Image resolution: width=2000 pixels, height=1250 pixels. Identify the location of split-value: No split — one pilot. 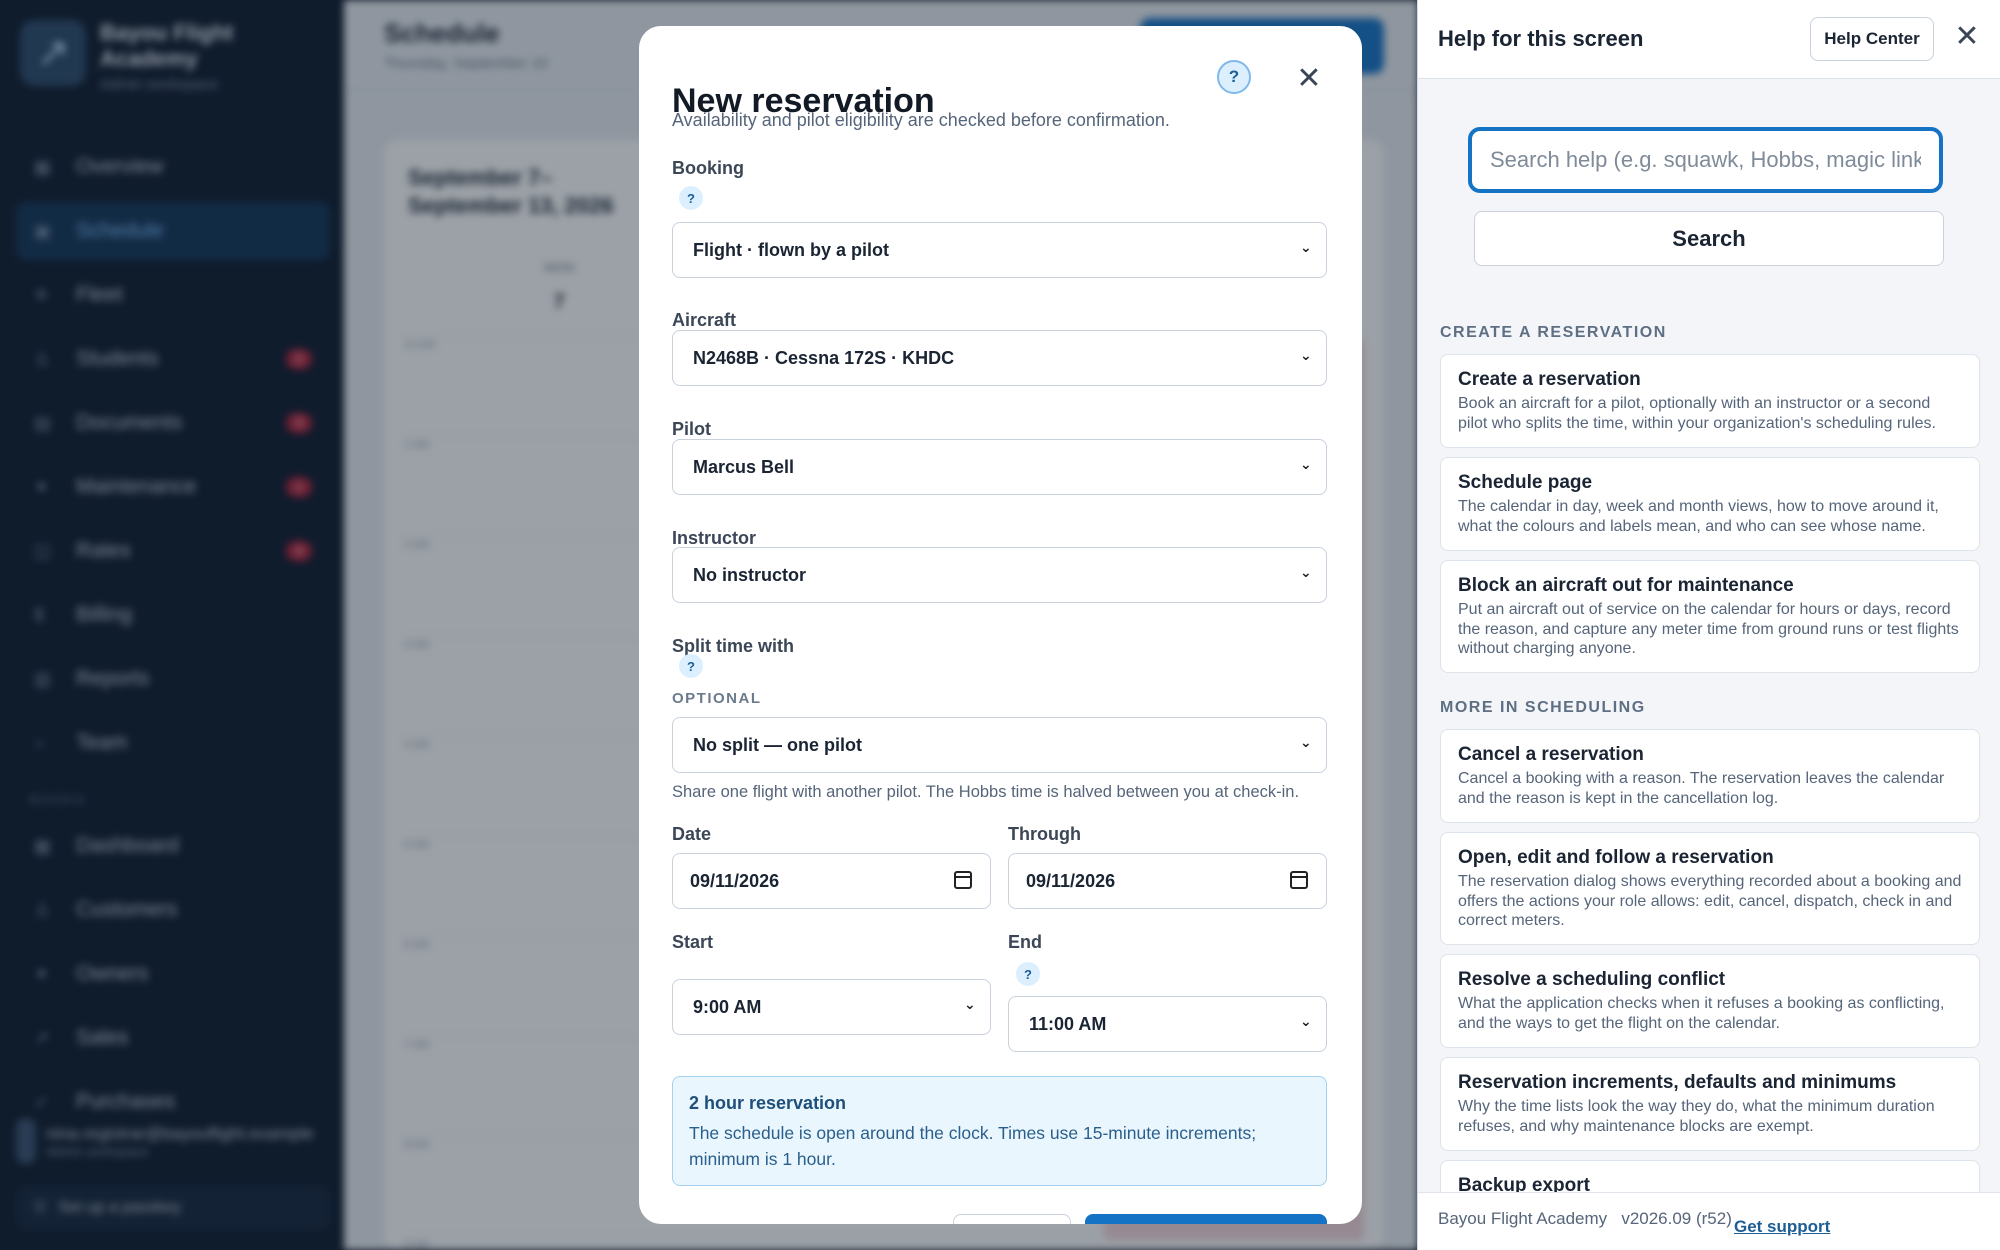
(777, 744).